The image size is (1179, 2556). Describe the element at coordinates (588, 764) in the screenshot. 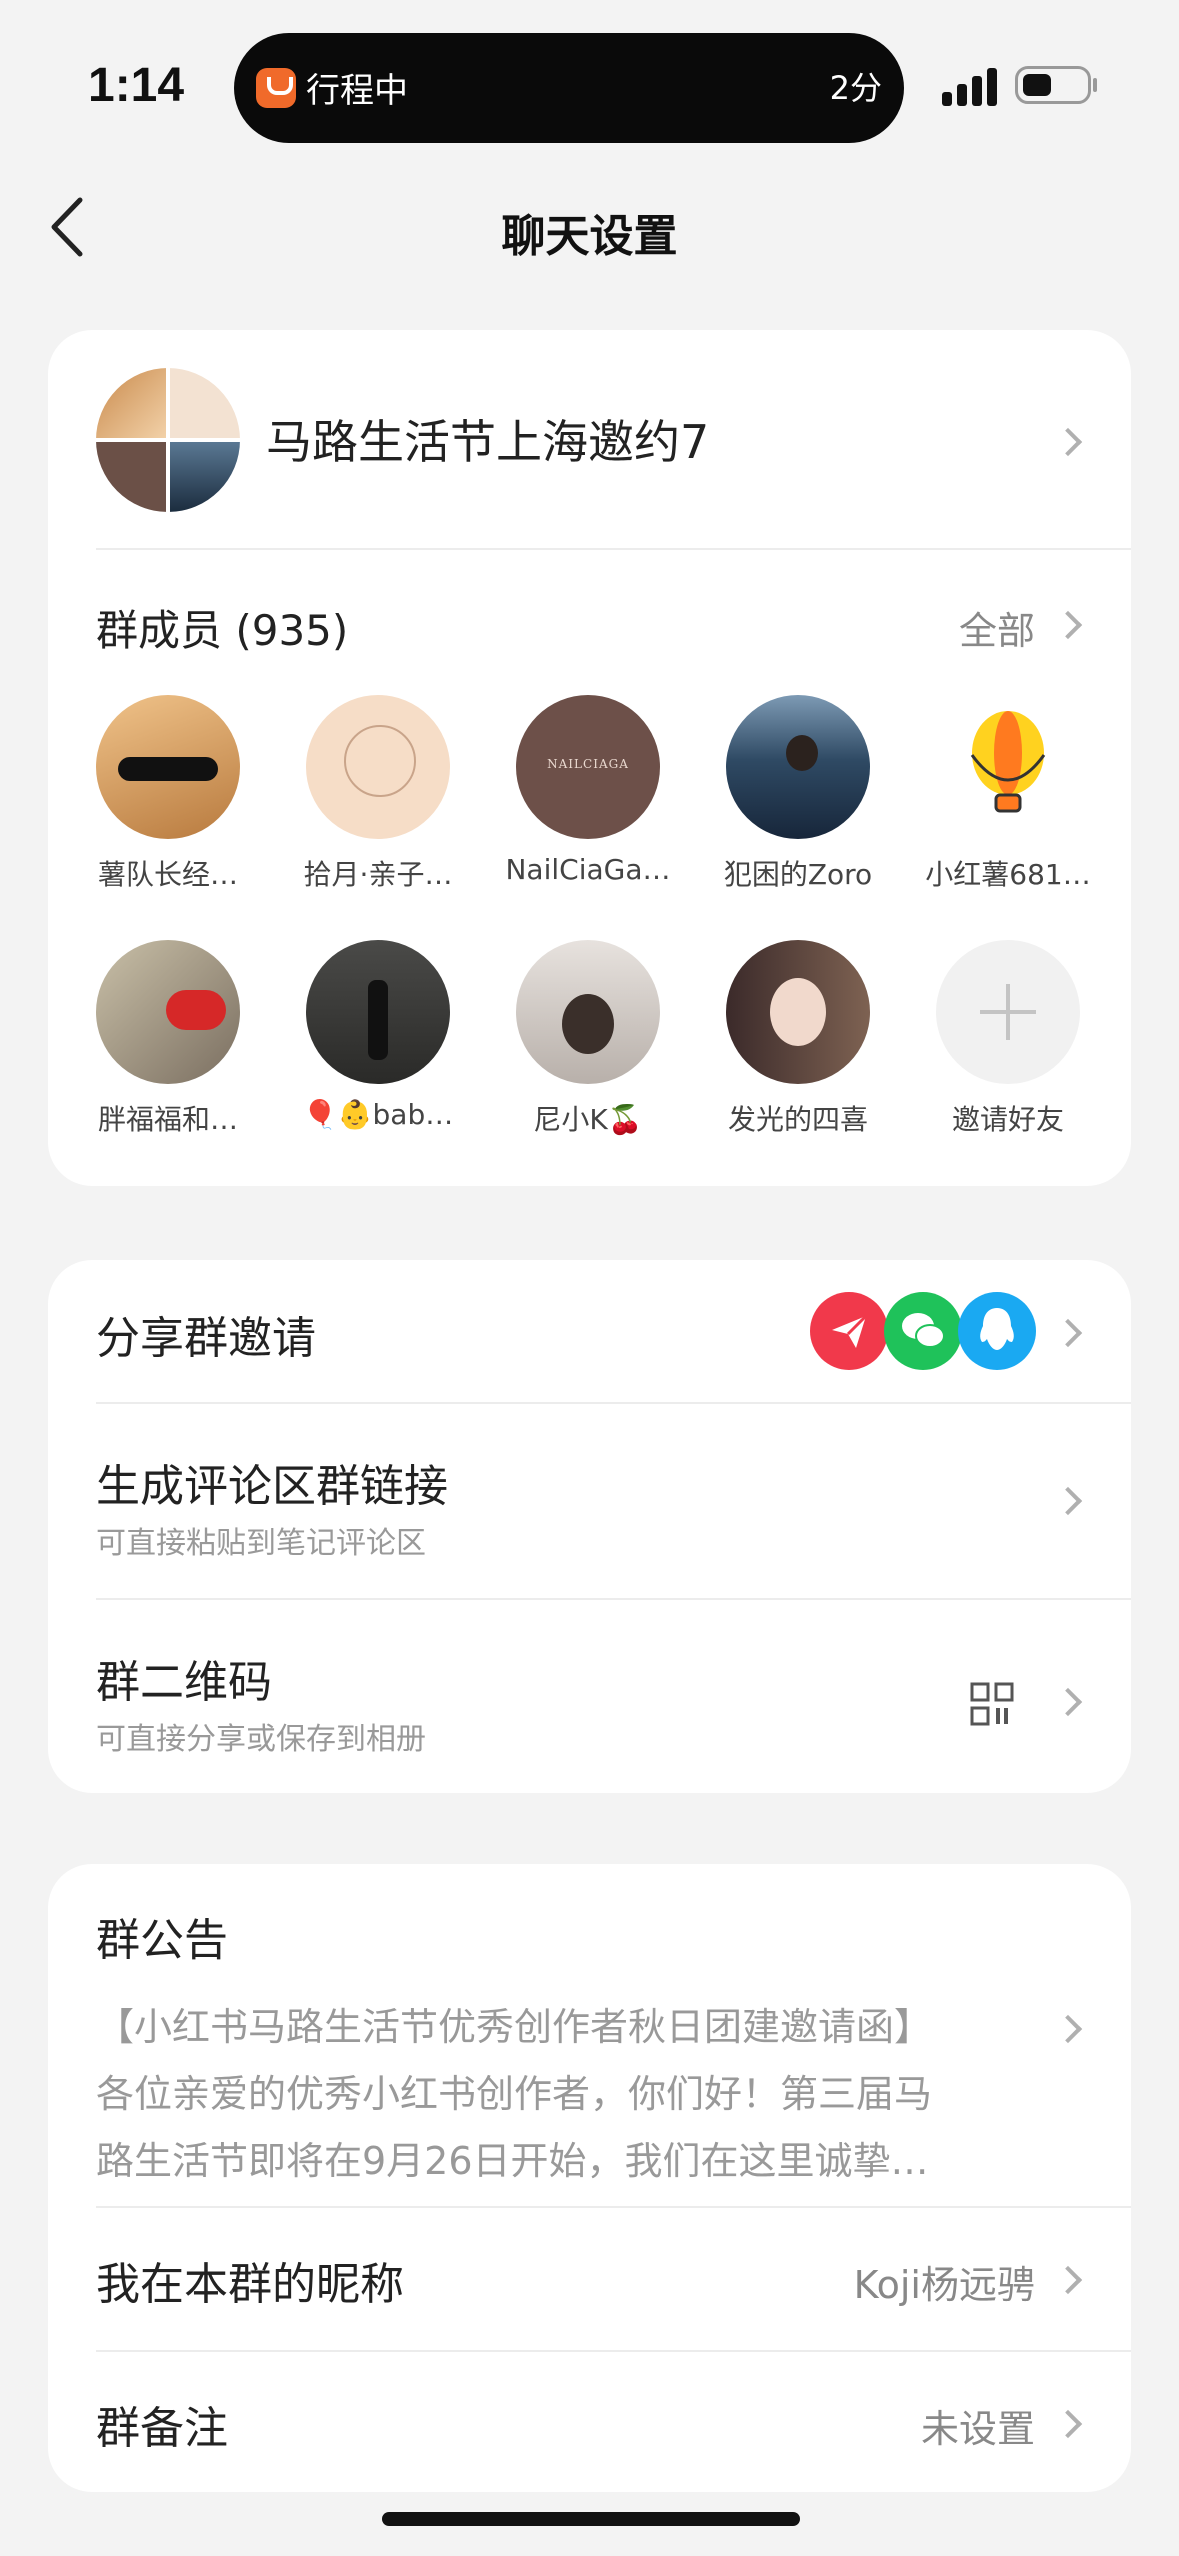

I see `avatar-logo-text: NAILCIAGA` at that location.